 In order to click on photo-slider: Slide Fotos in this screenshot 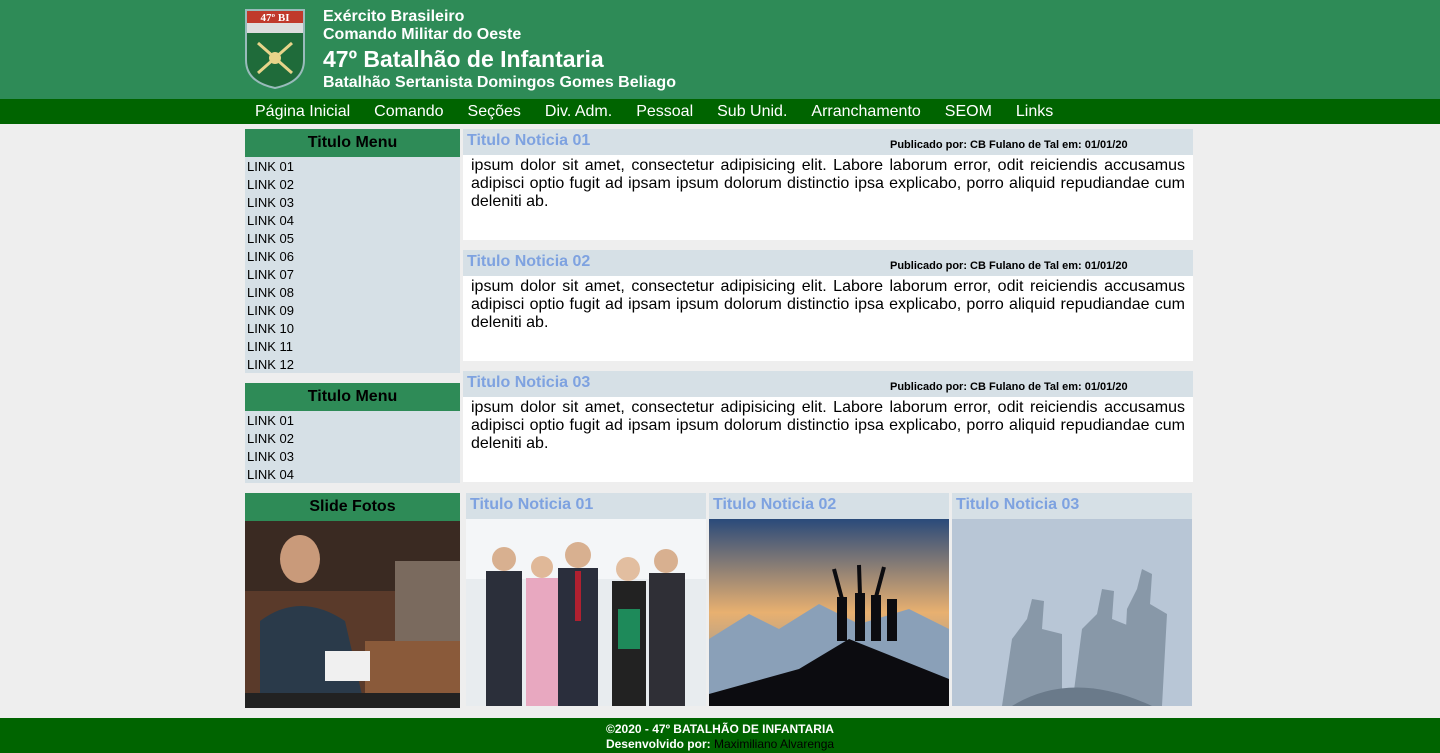, I will do `click(352, 600)`.